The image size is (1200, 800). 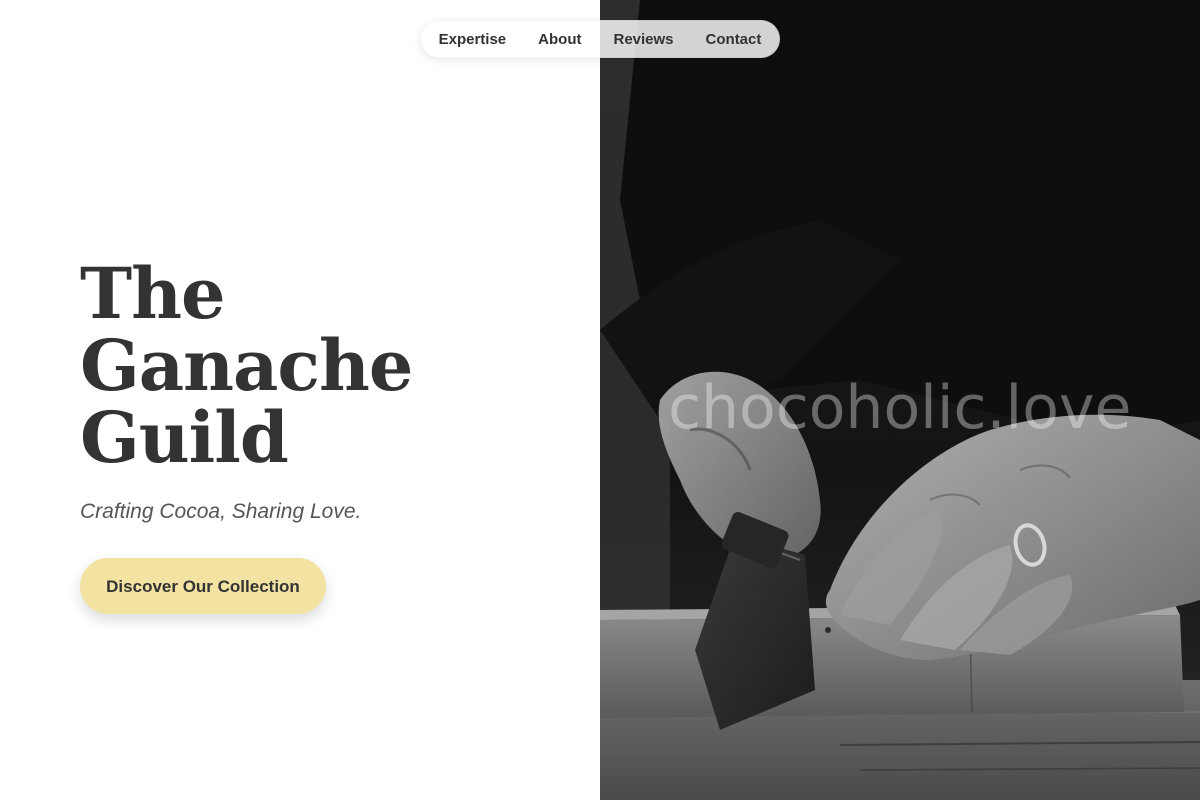 What do you see at coordinates (900, 408) in the screenshot?
I see `watermark-text: chocoholic.love` at bounding box center [900, 408].